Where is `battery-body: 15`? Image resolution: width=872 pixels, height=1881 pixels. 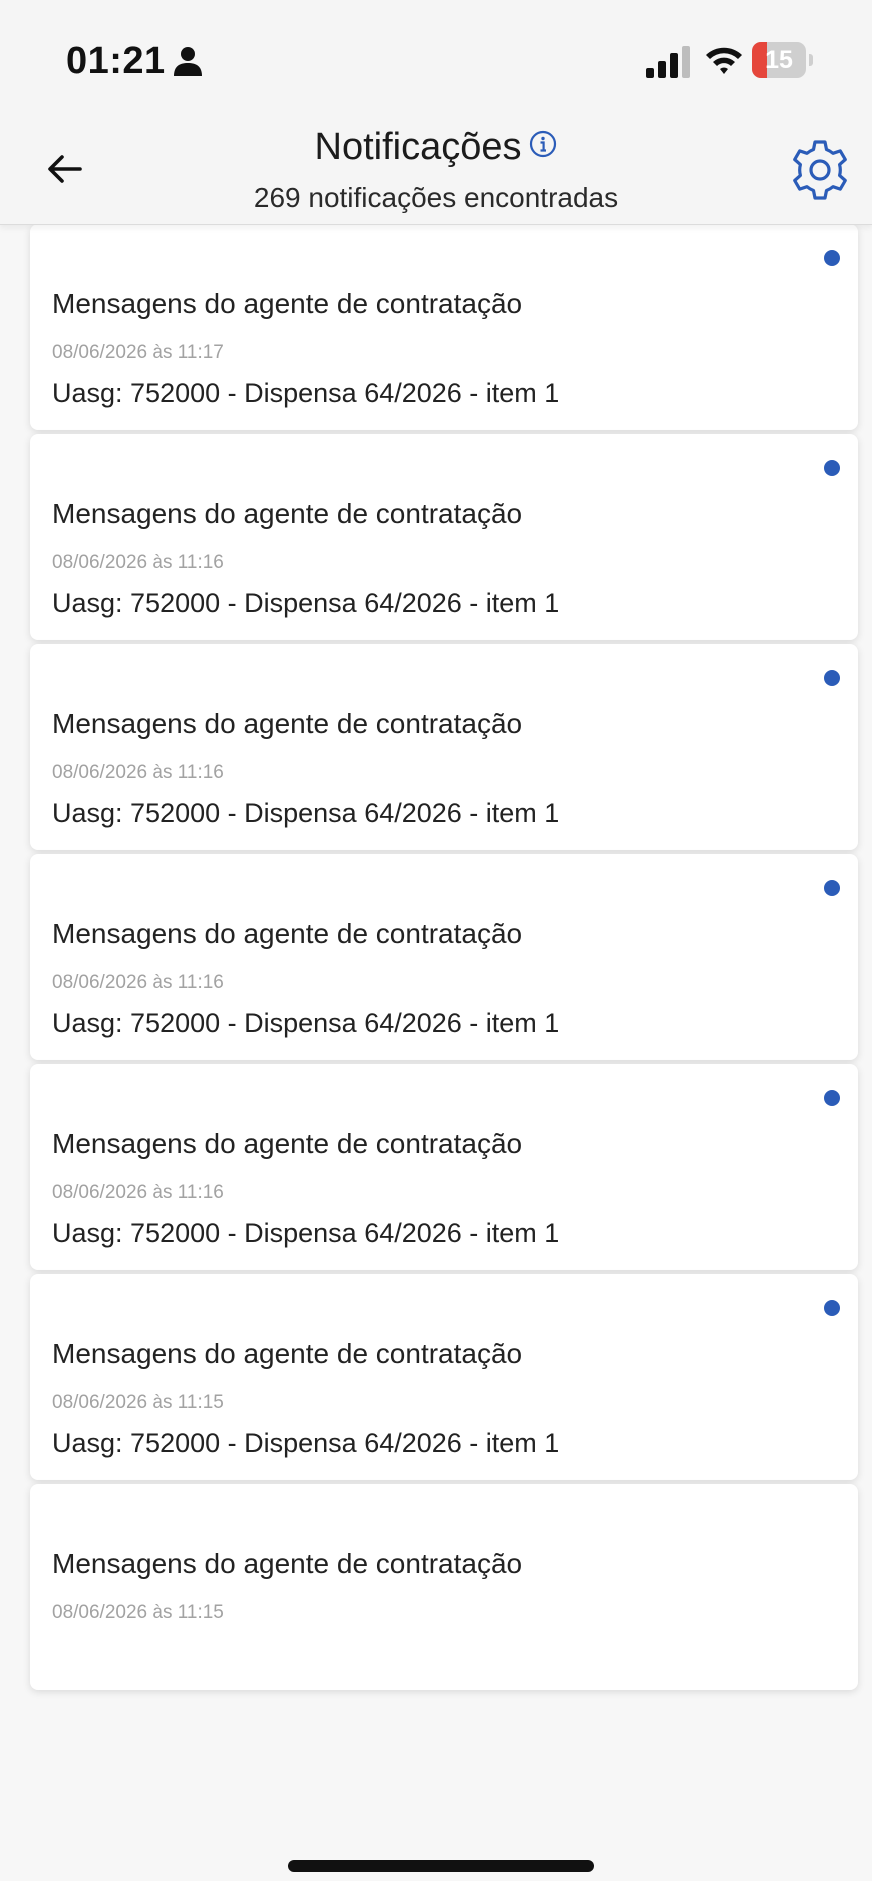 battery-body: 15 is located at coordinates (779, 60).